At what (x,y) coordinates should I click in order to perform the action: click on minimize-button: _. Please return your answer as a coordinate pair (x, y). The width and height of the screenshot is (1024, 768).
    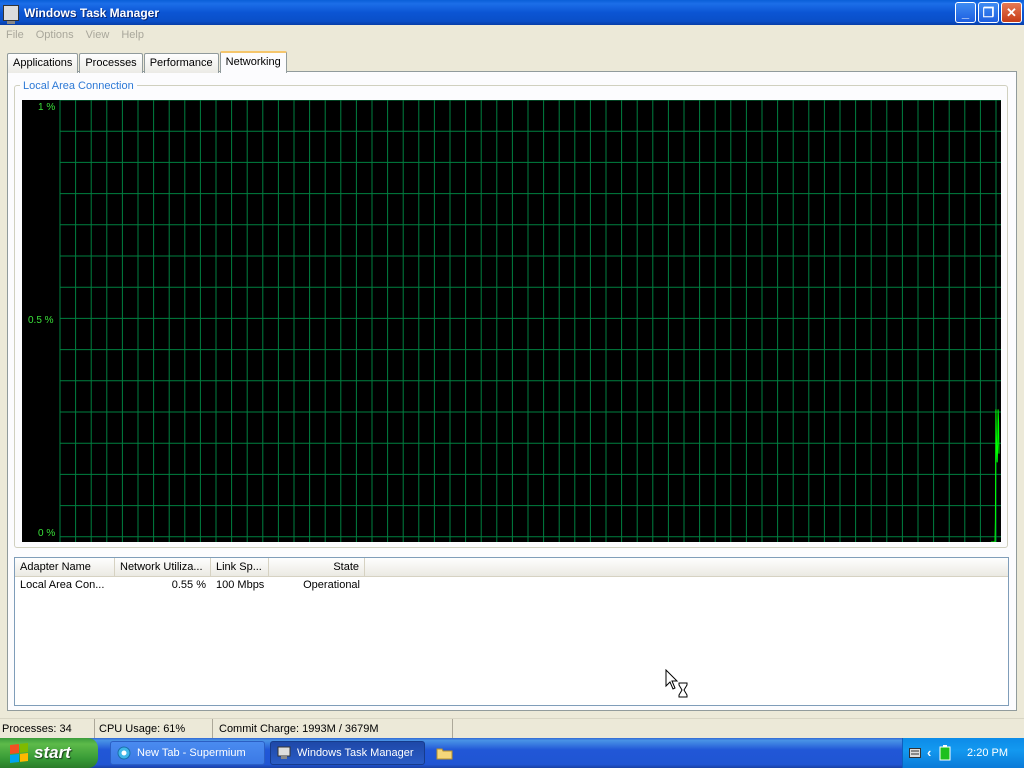
    Looking at the image, I should click on (965, 12).